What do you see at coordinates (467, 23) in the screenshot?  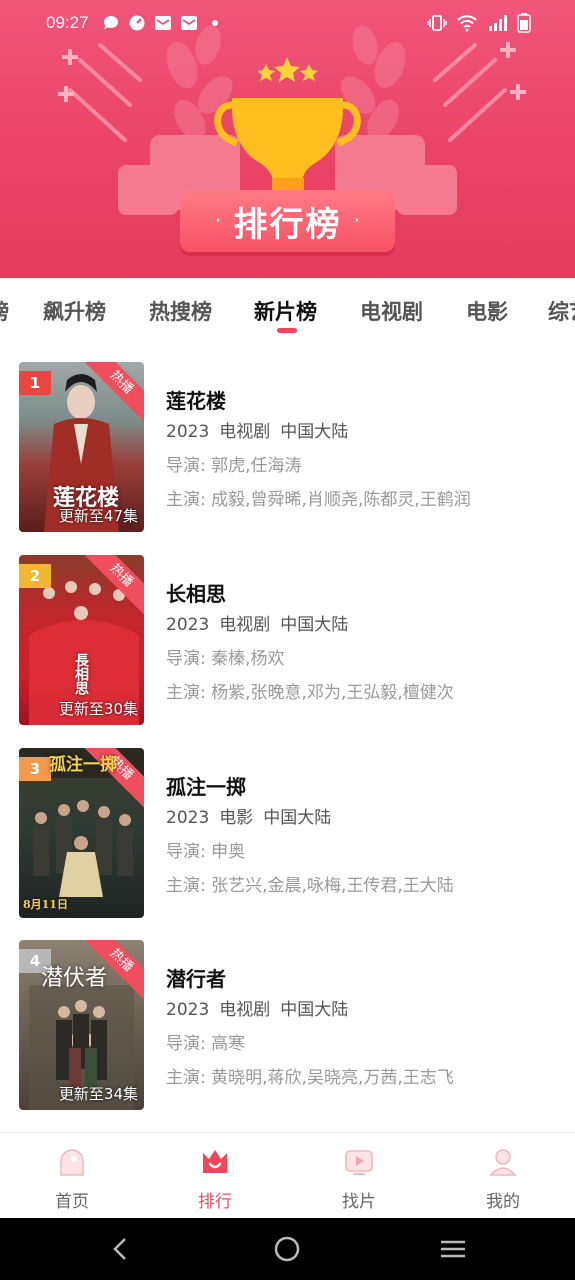 I see `wifi-icon` at bounding box center [467, 23].